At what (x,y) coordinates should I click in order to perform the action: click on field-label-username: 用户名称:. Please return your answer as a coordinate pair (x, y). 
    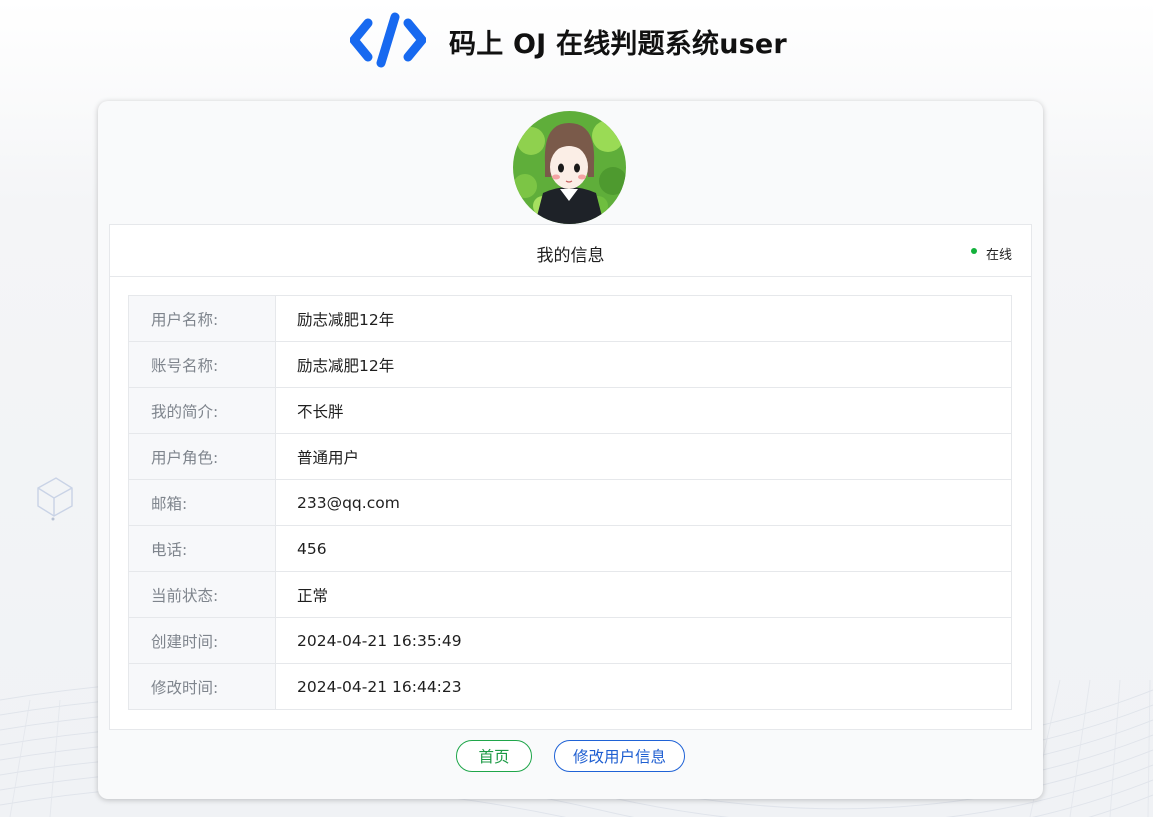
    Looking at the image, I should click on (202, 318).